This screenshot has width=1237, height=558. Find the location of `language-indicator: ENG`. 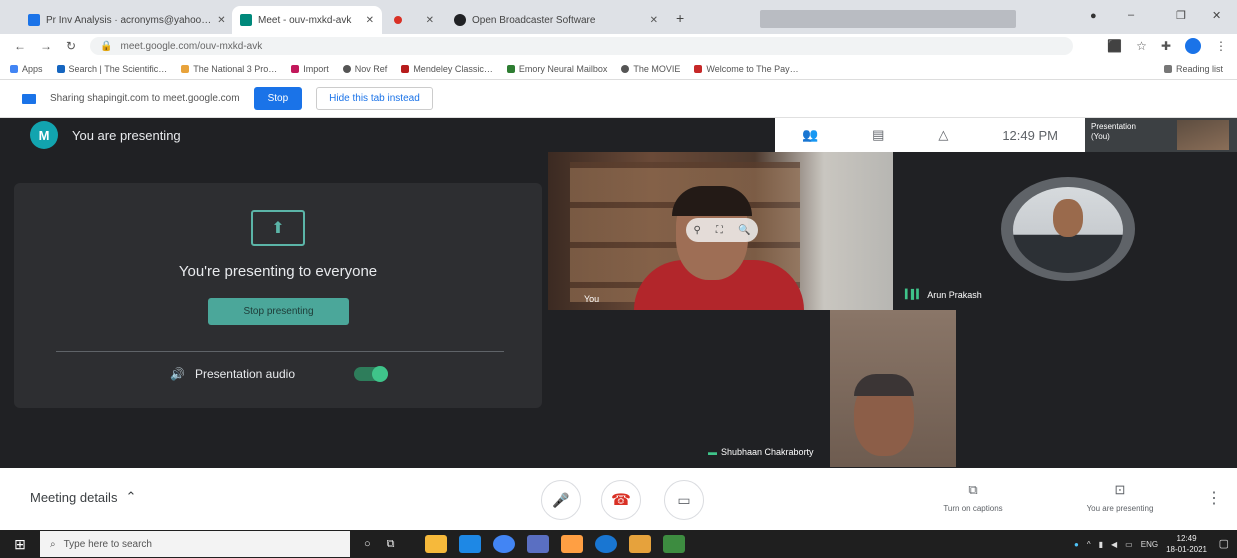

language-indicator: ENG is located at coordinates (1149, 544).